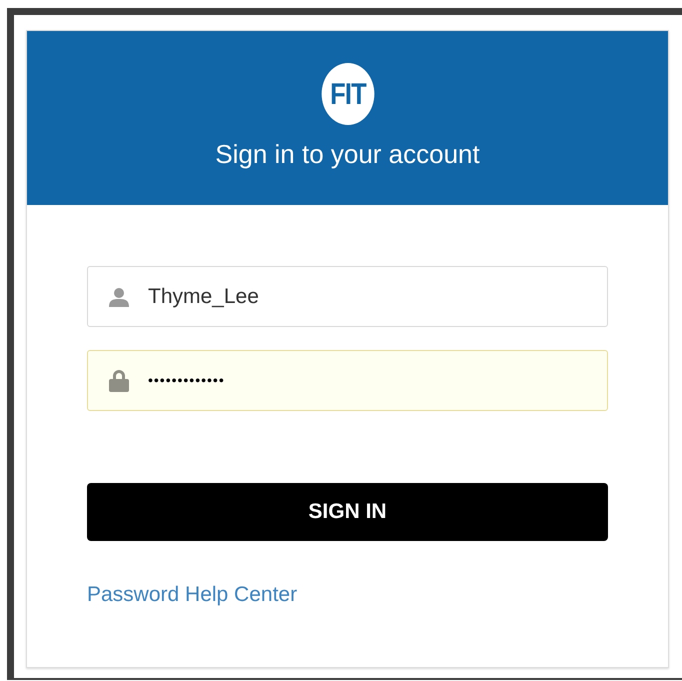  What do you see at coordinates (119, 297) in the screenshot?
I see `user-icon` at bounding box center [119, 297].